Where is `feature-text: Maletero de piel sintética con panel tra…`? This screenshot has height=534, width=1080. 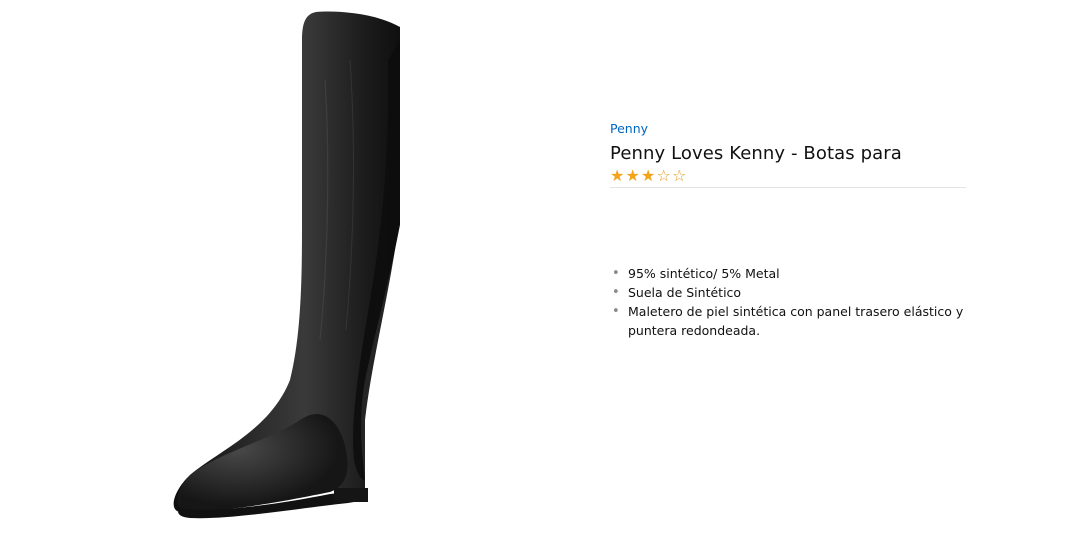 feature-text: Maletero de piel sintética con panel tra… is located at coordinates (796, 321).